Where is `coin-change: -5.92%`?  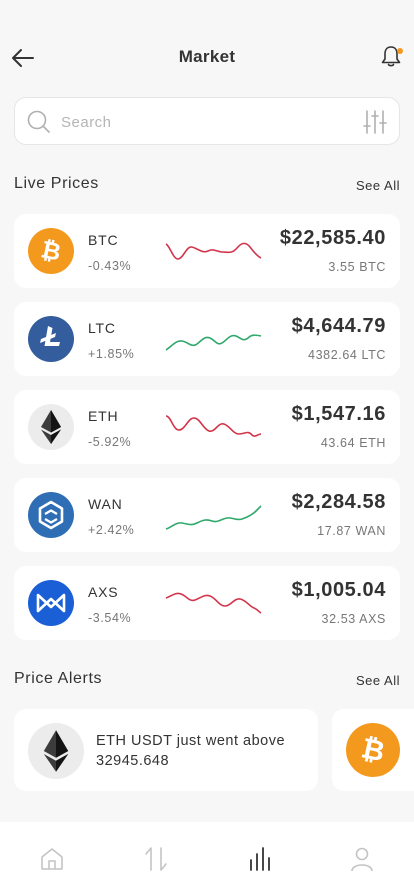
coin-change: -5.92% is located at coordinates (110, 442).